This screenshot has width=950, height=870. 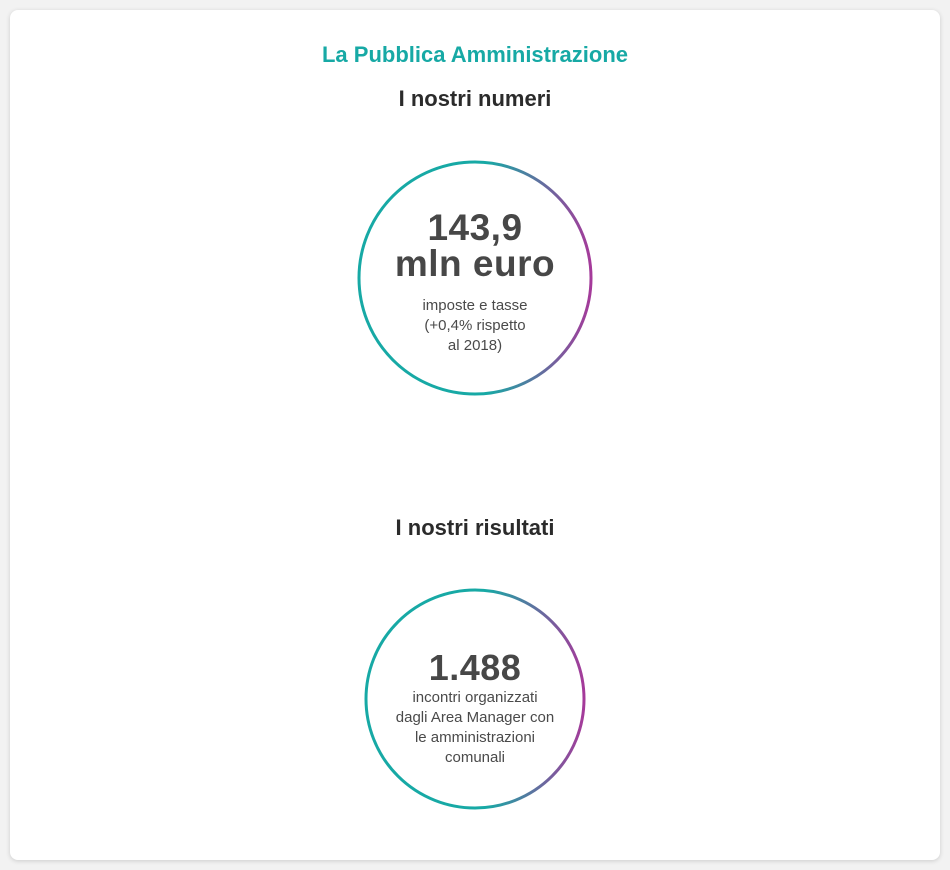 What do you see at coordinates (475, 98) in the screenshot?
I see `numbers-title: I nostri numeri` at bounding box center [475, 98].